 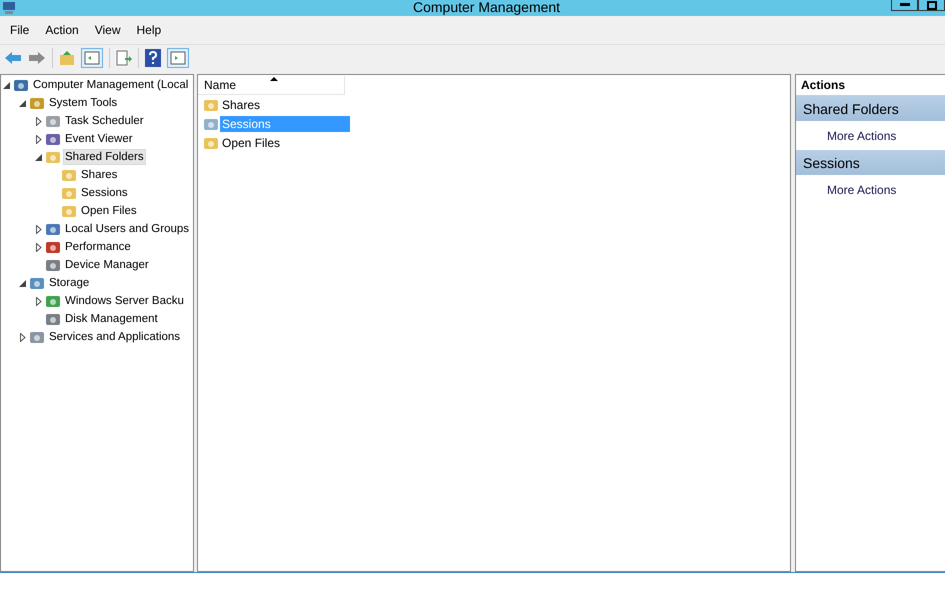 I want to click on tree-item: Windows Server Backu, so click(x=124, y=301).